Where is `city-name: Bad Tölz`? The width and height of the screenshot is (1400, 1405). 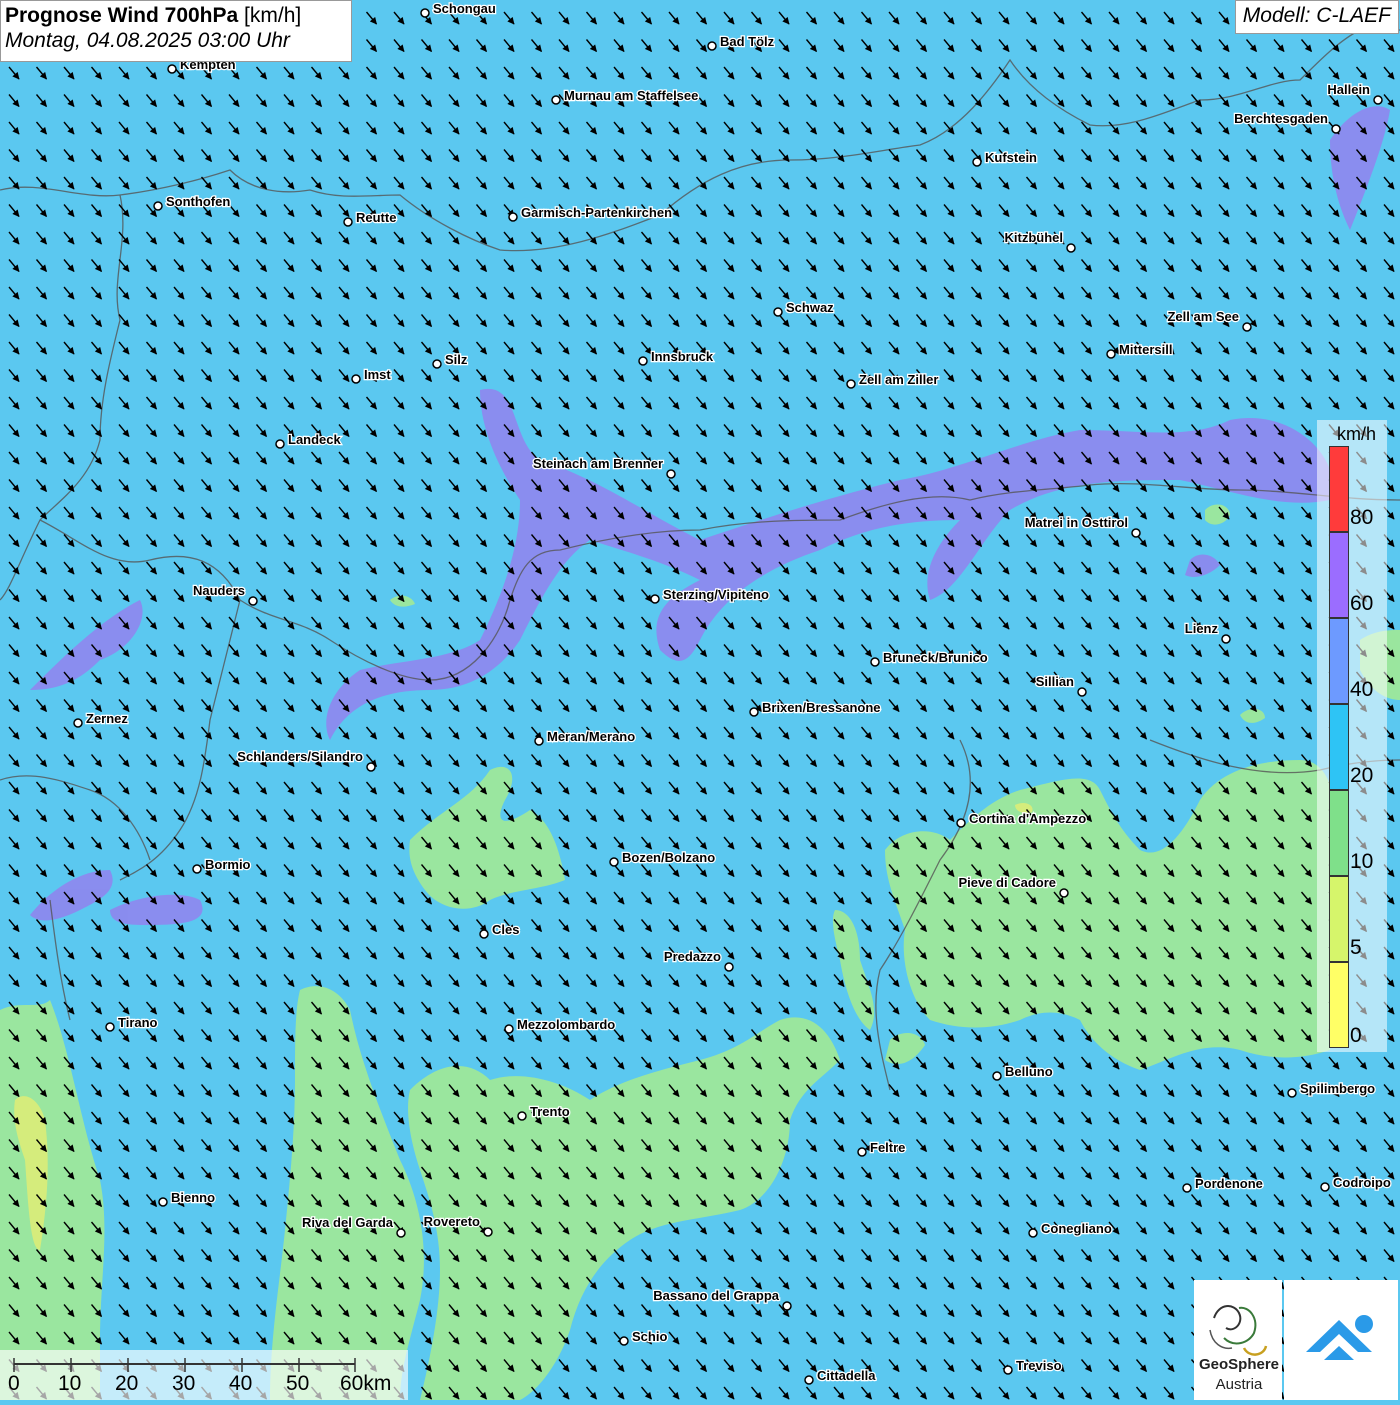
city-name: Bad Tölz is located at coordinates (747, 41).